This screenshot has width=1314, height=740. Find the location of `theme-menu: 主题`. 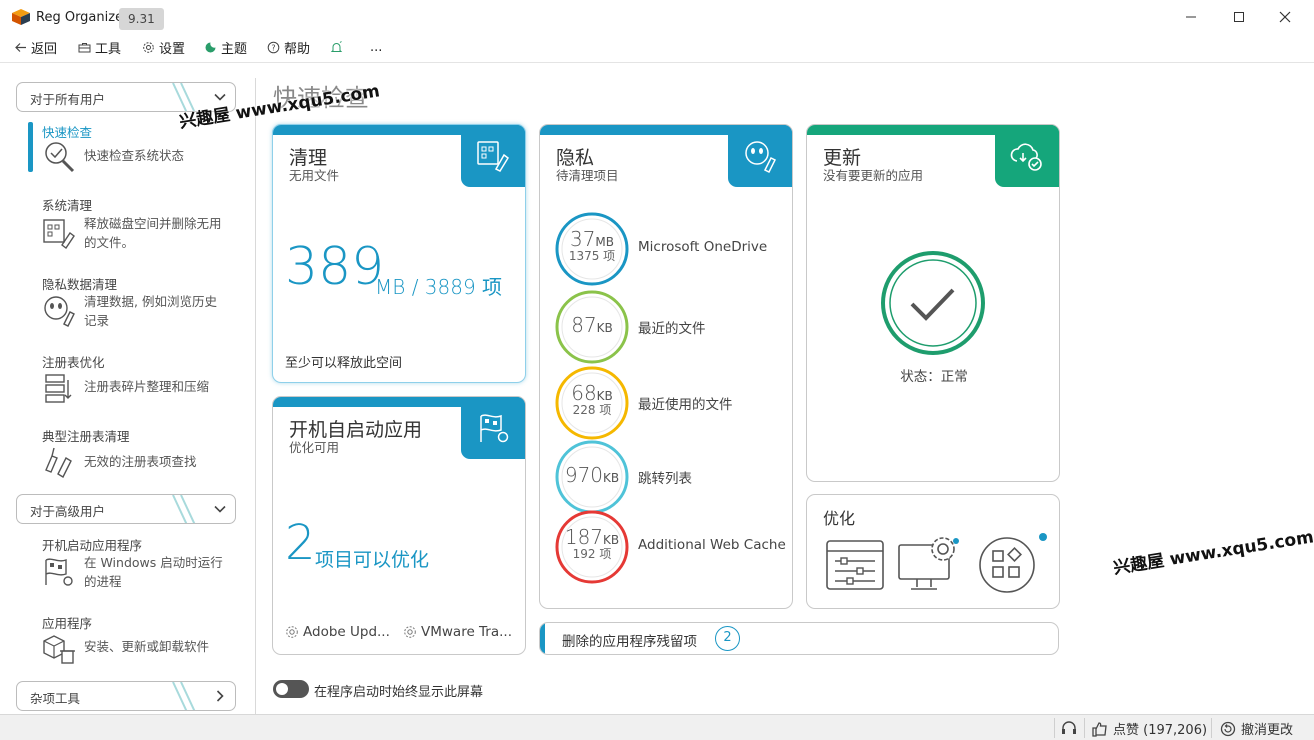

theme-menu: 主题 is located at coordinates (225, 47).